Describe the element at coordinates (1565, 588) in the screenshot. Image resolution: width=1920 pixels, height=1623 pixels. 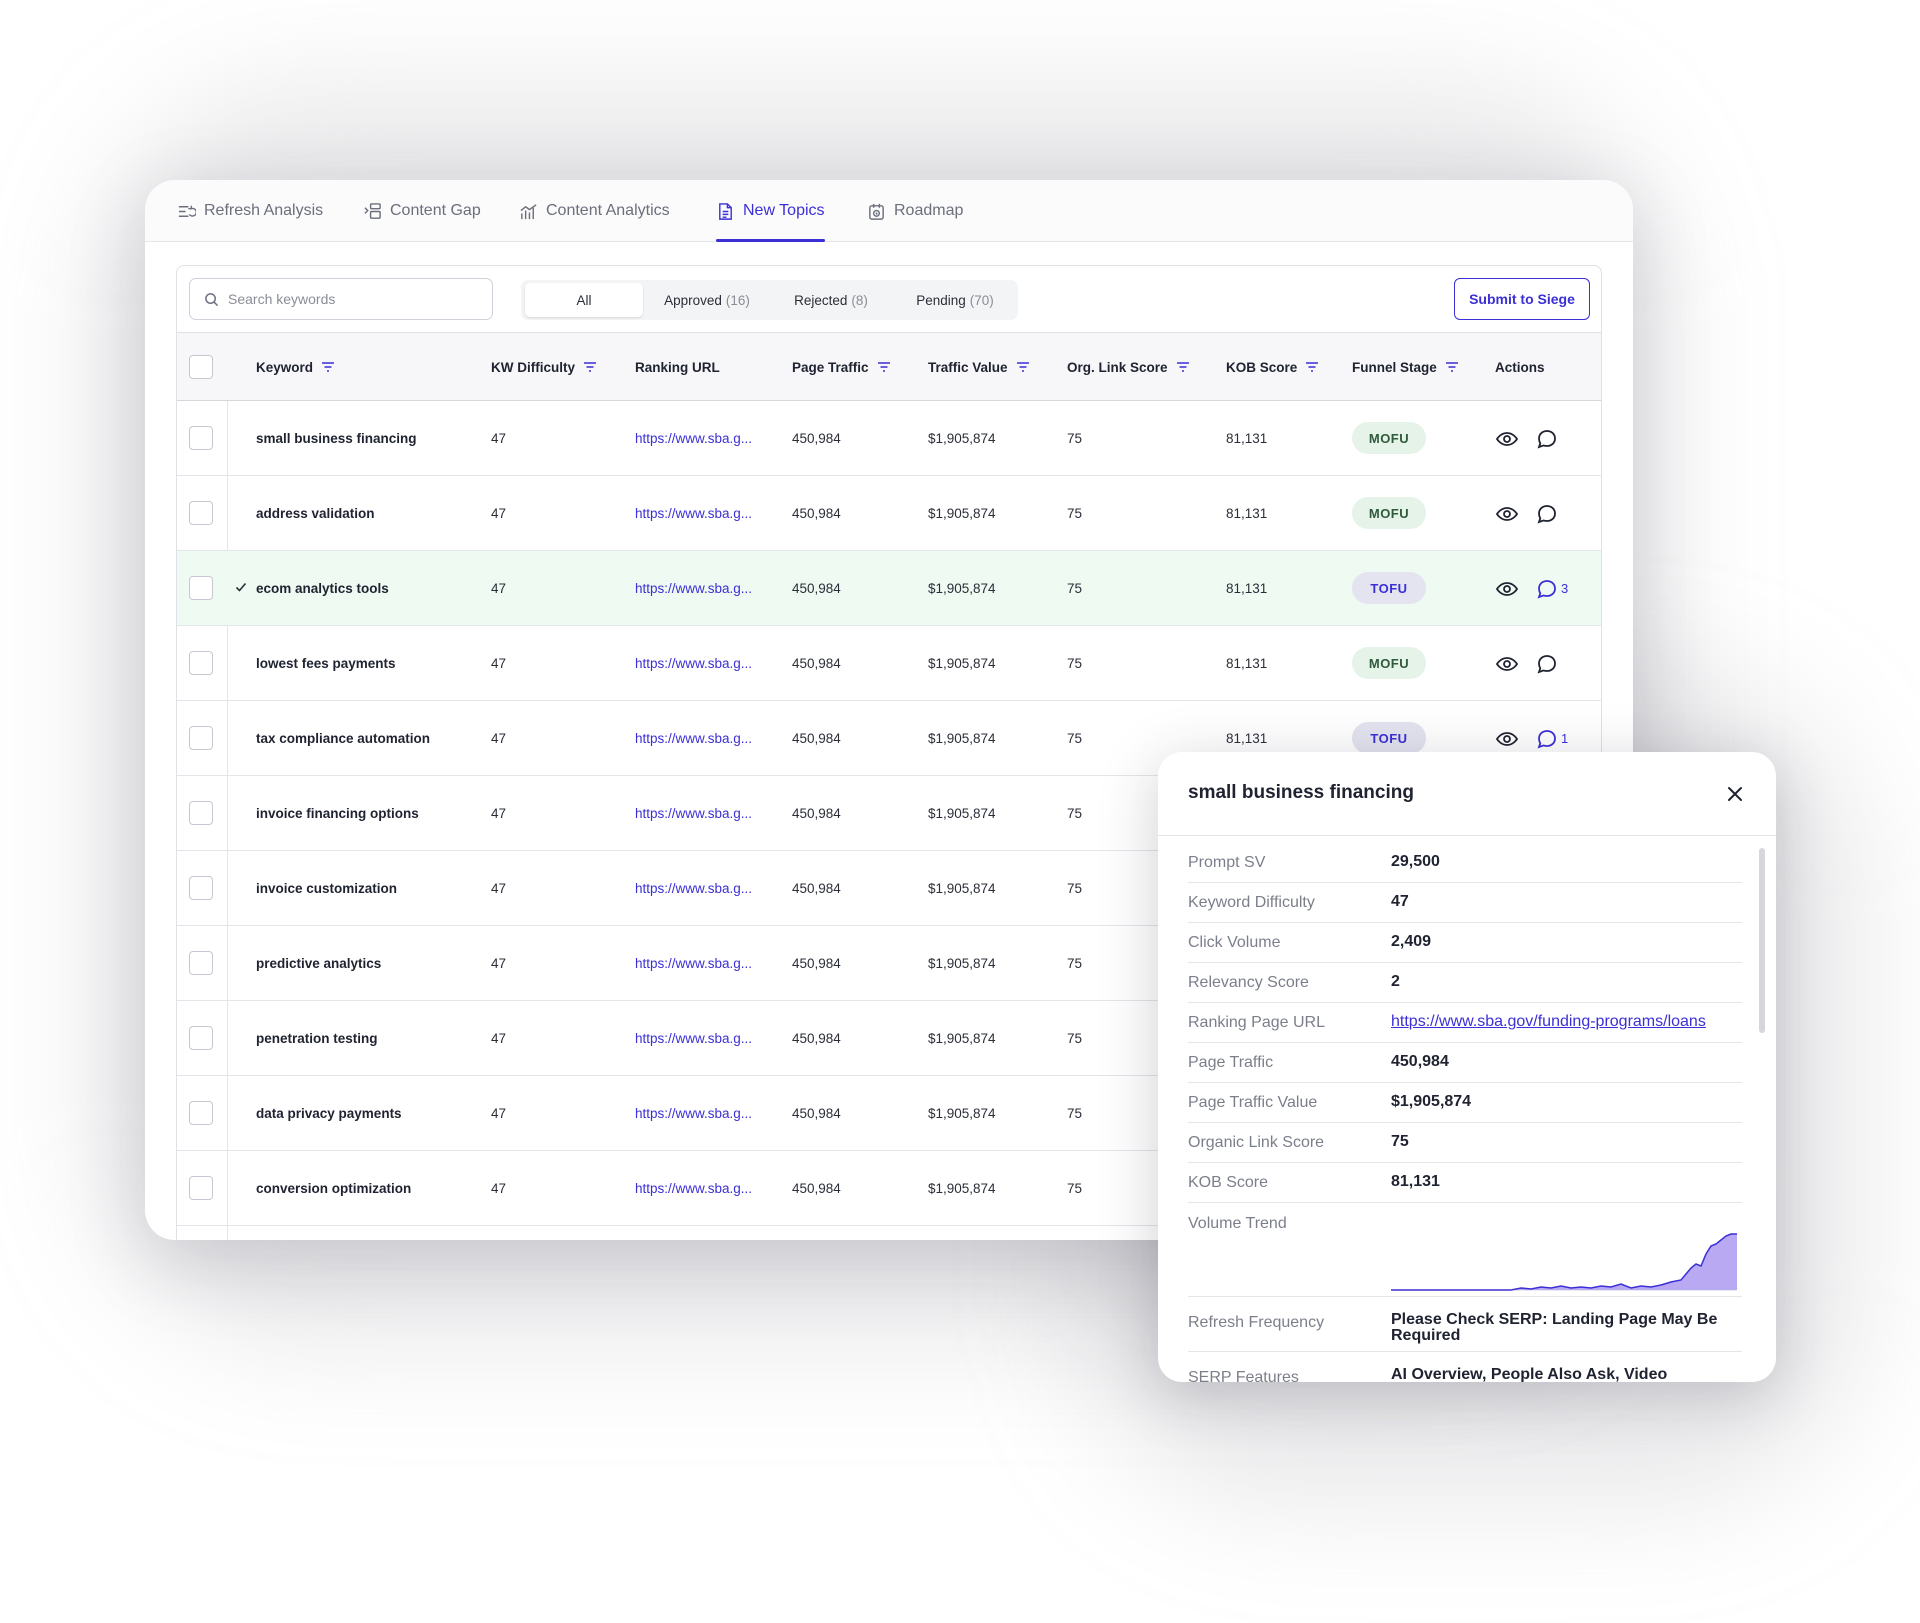
I see `comment-count: 3` at that location.